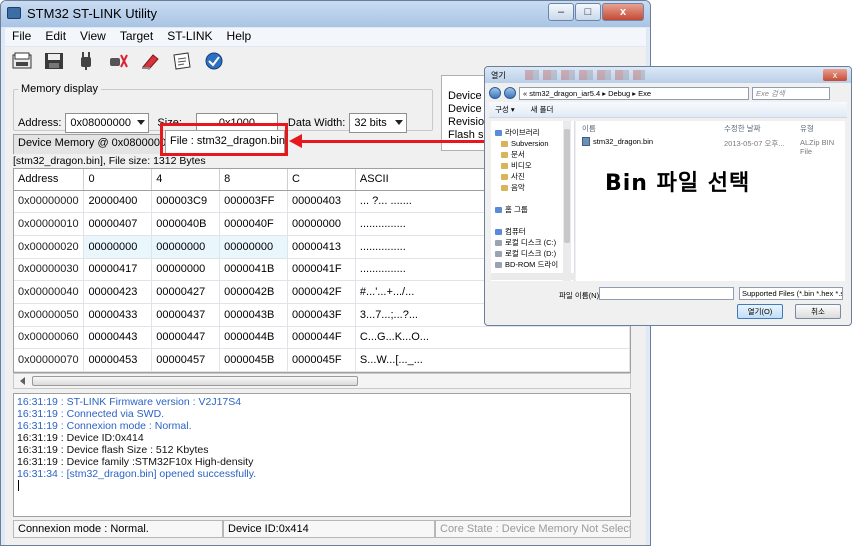 This screenshot has width=854, height=546. I want to click on tree-scrollbar, so click(567, 201).